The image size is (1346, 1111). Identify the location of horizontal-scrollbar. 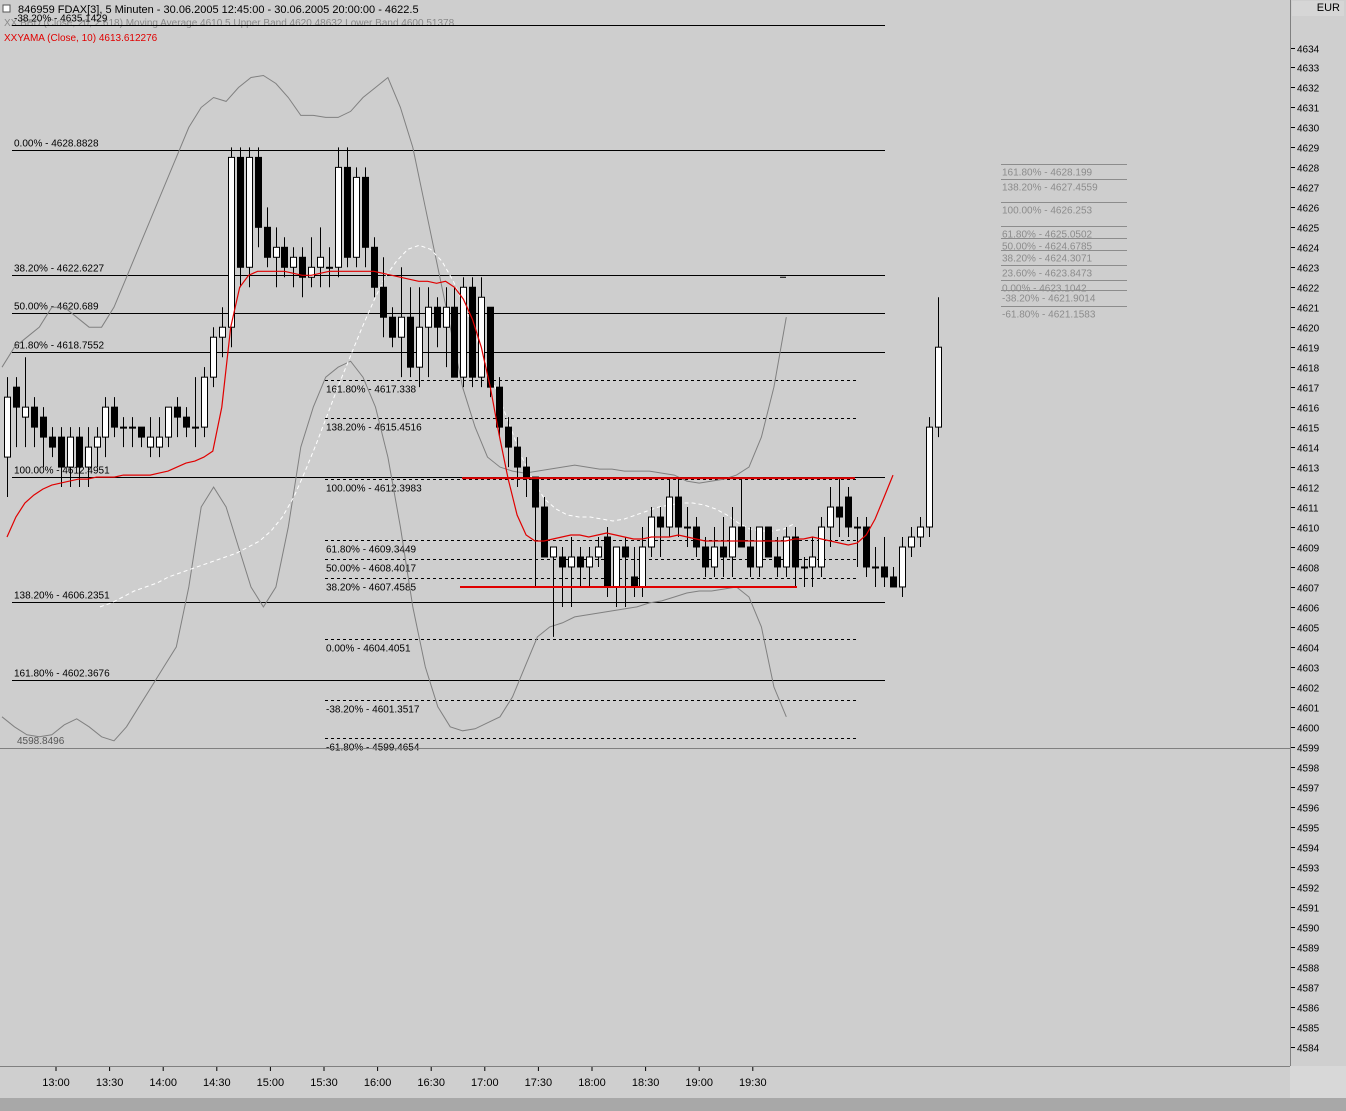
(673, 1104).